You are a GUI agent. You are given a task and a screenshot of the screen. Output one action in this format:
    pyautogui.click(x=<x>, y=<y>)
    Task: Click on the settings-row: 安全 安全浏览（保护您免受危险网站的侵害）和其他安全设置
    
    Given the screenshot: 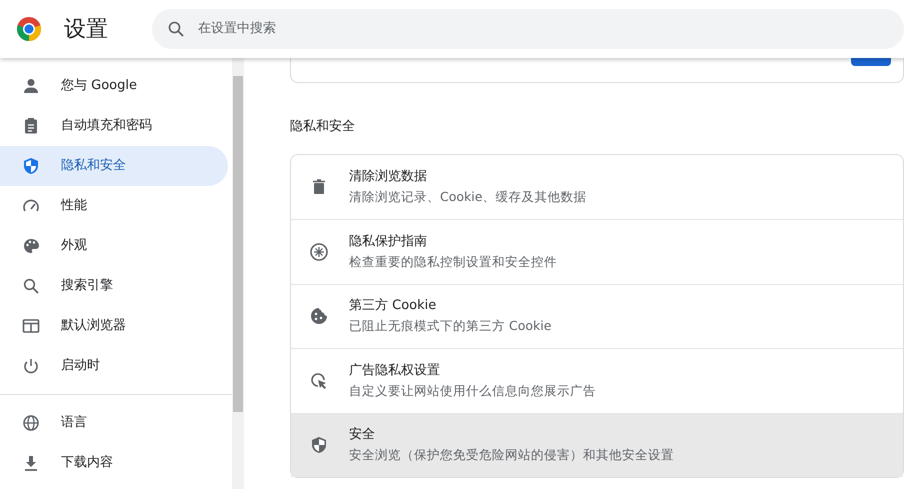 What is the action you would take?
    pyautogui.click(x=597, y=444)
    